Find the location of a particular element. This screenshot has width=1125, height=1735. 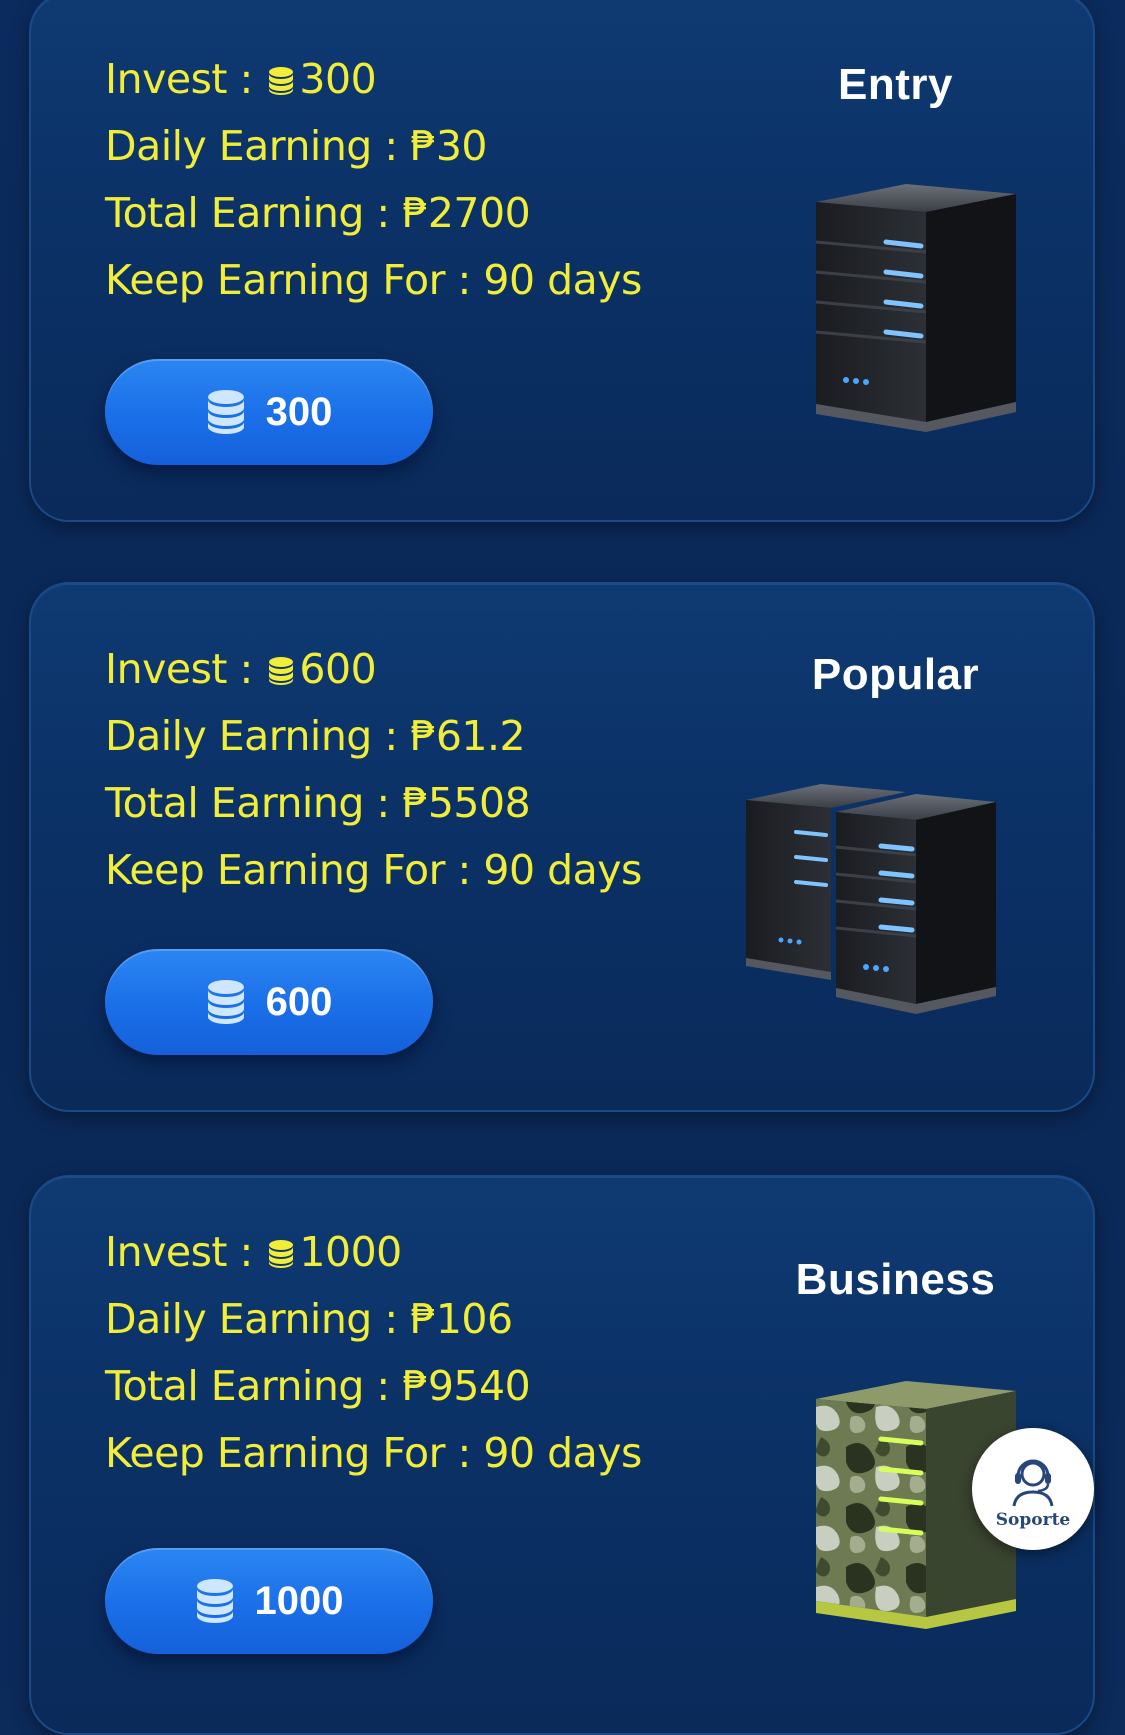

invest-button: 300 is located at coordinates (269, 412).